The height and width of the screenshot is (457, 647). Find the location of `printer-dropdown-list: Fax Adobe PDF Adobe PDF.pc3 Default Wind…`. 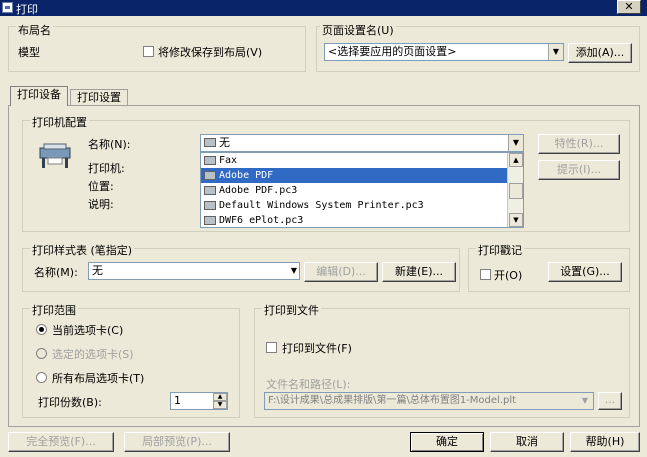

printer-dropdown-list: Fax Adobe PDF Adobe PDF.pc3 Default Wind… is located at coordinates (362, 190).